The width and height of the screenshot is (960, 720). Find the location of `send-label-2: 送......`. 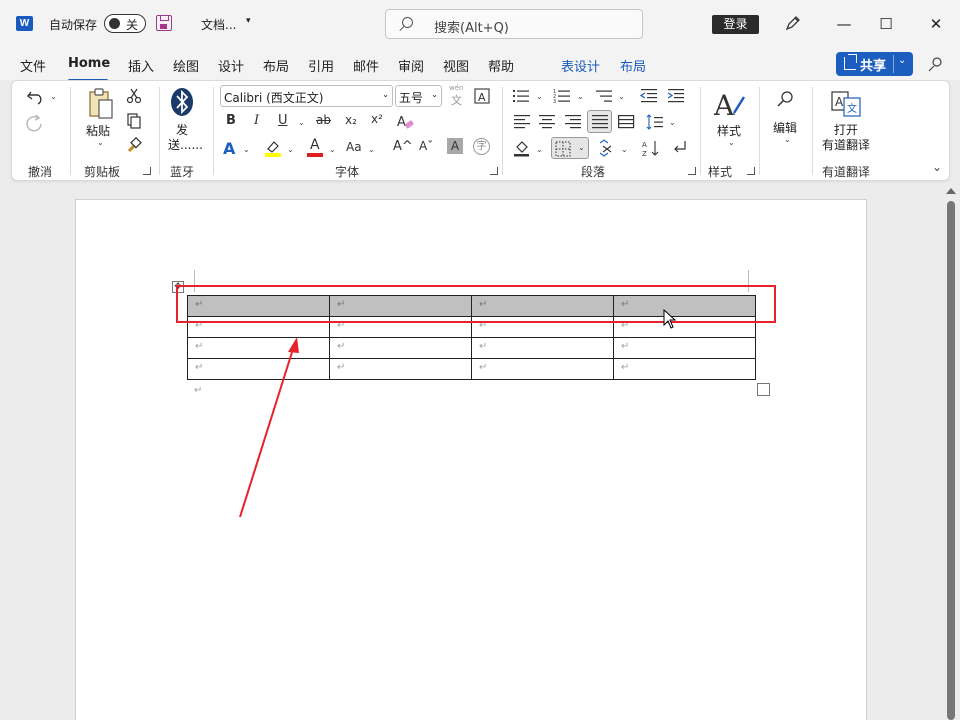

send-label-2: 送...... is located at coordinates (185, 144).